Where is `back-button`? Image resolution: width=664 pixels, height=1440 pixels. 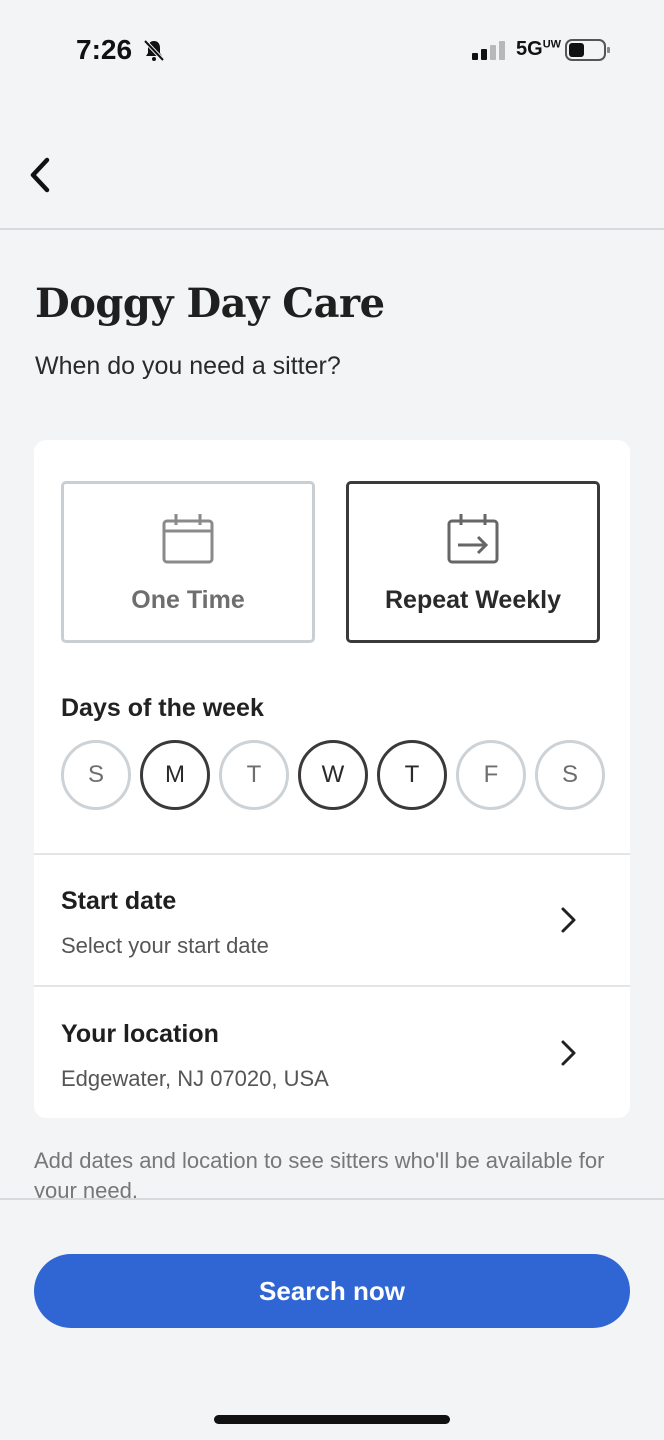
back-button is located at coordinates (40, 175).